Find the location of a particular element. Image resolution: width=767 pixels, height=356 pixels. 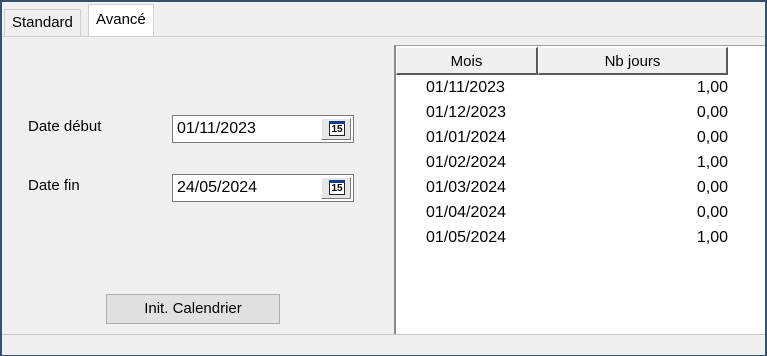

table-row: 01/03/2024 0,00 is located at coordinates (566, 191).